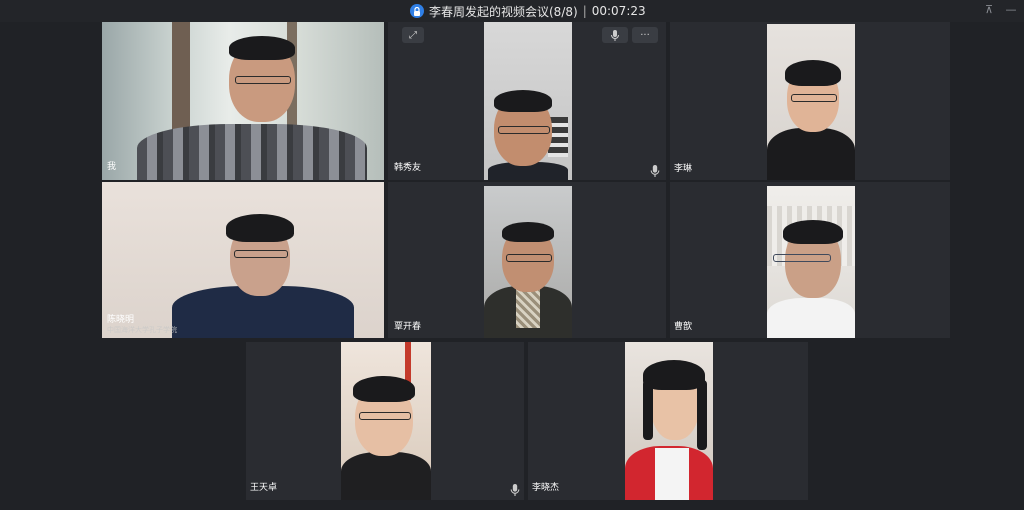  I want to click on participant-tile: 李琳, so click(810, 101).